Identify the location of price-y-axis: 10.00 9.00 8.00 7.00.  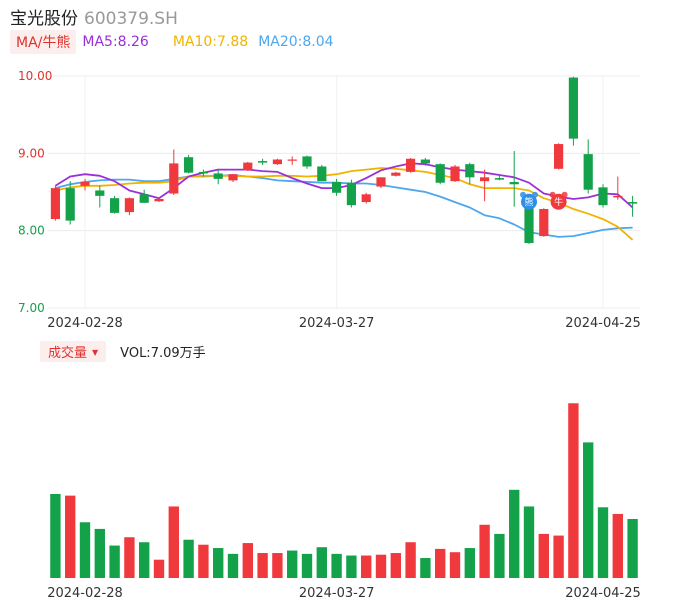
(35, 192).